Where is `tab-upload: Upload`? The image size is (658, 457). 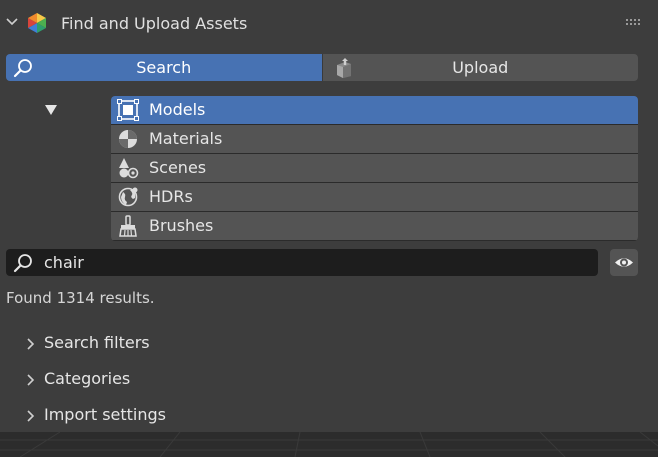 tab-upload: Upload is located at coordinates (479, 67).